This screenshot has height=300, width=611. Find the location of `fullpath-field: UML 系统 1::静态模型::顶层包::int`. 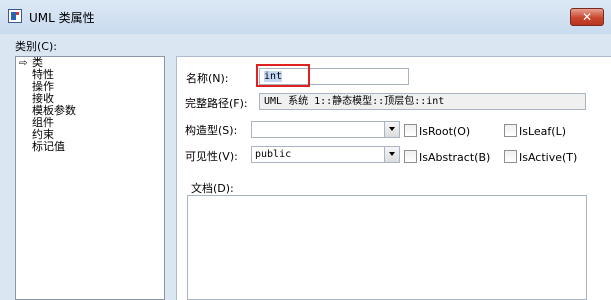

fullpath-field: UML 系统 1::静态模型::顶层包::int is located at coordinates (422, 101).